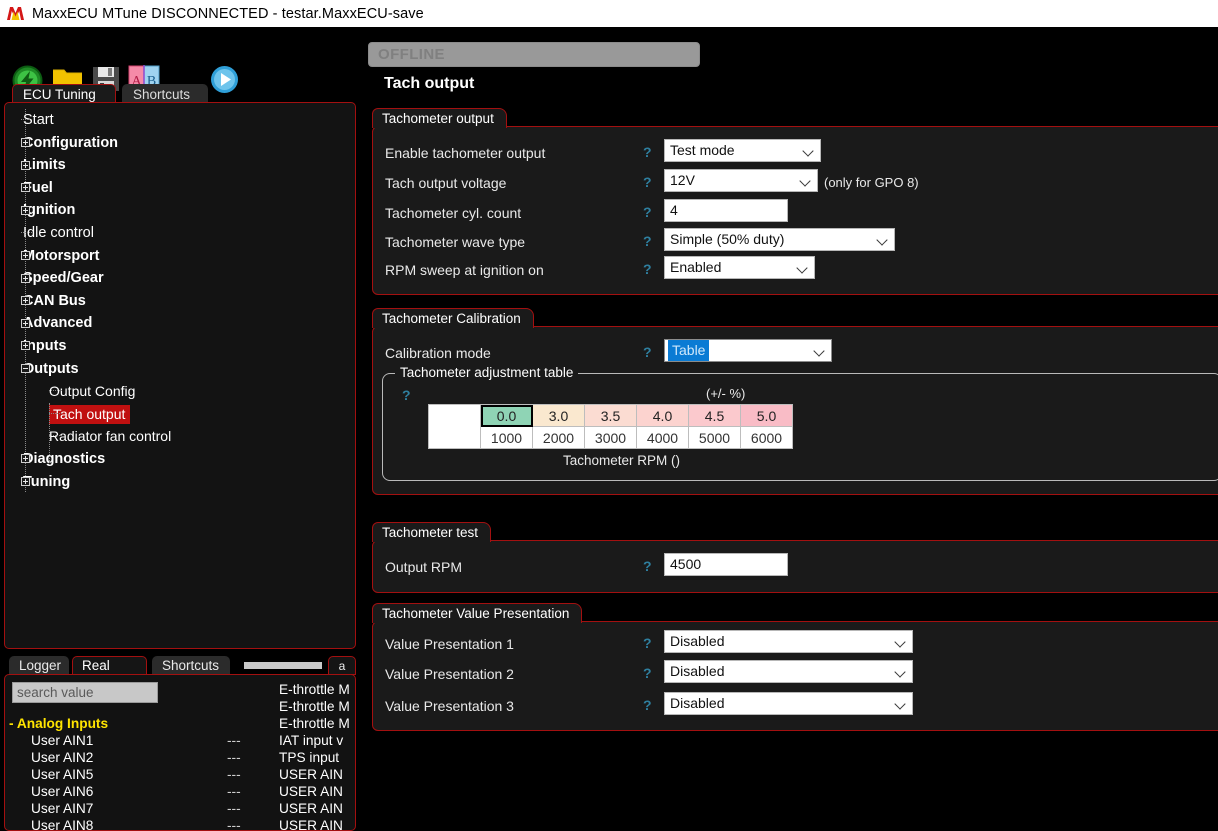  Describe the element at coordinates (90, 414) in the screenshot. I see `tree-item-label: Tach output` at that location.